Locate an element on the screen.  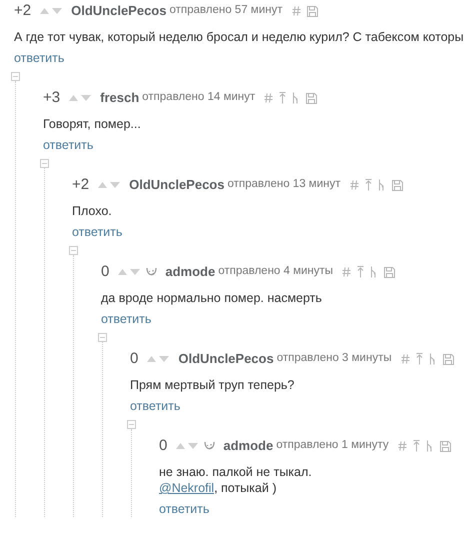
comment-time: отправлено 4 минуты is located at coordinates (276, 272).